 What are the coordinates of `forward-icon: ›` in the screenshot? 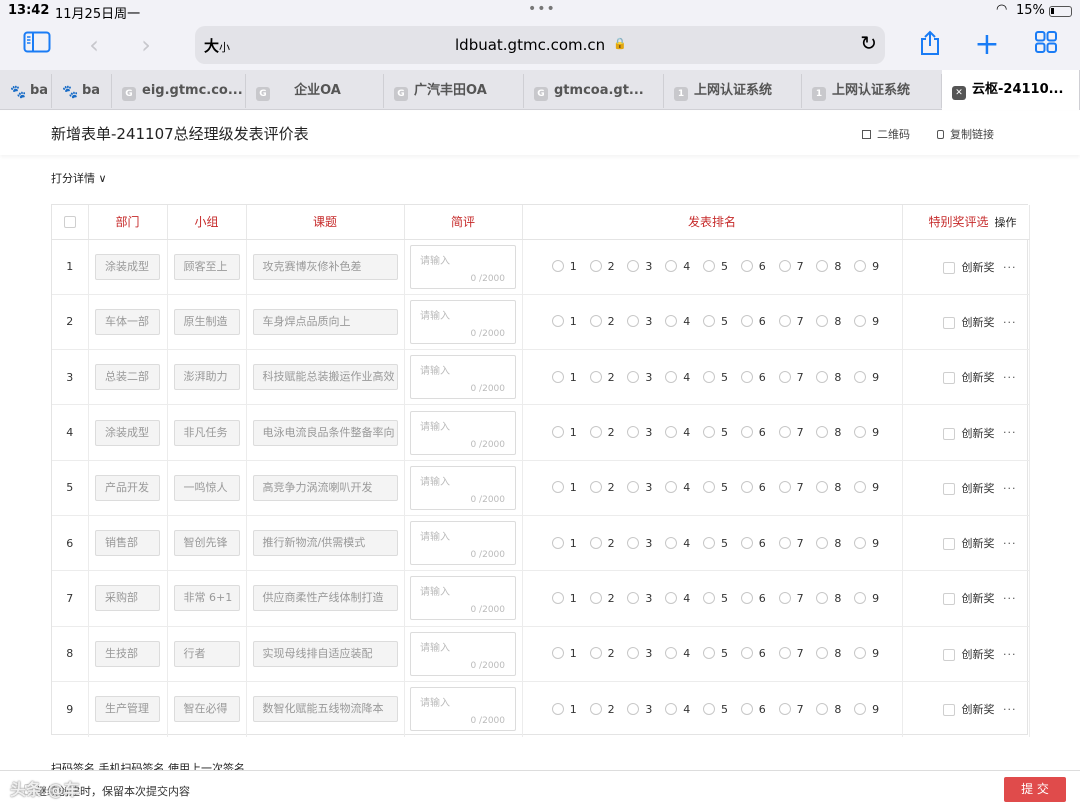 It's located at (146, 45).